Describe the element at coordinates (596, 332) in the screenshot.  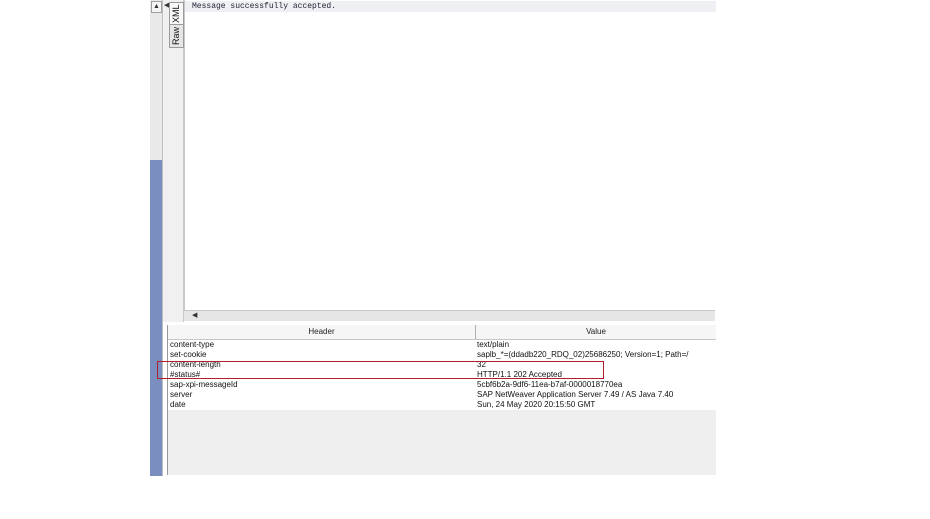
I see `column-header-value: Value` at that location.